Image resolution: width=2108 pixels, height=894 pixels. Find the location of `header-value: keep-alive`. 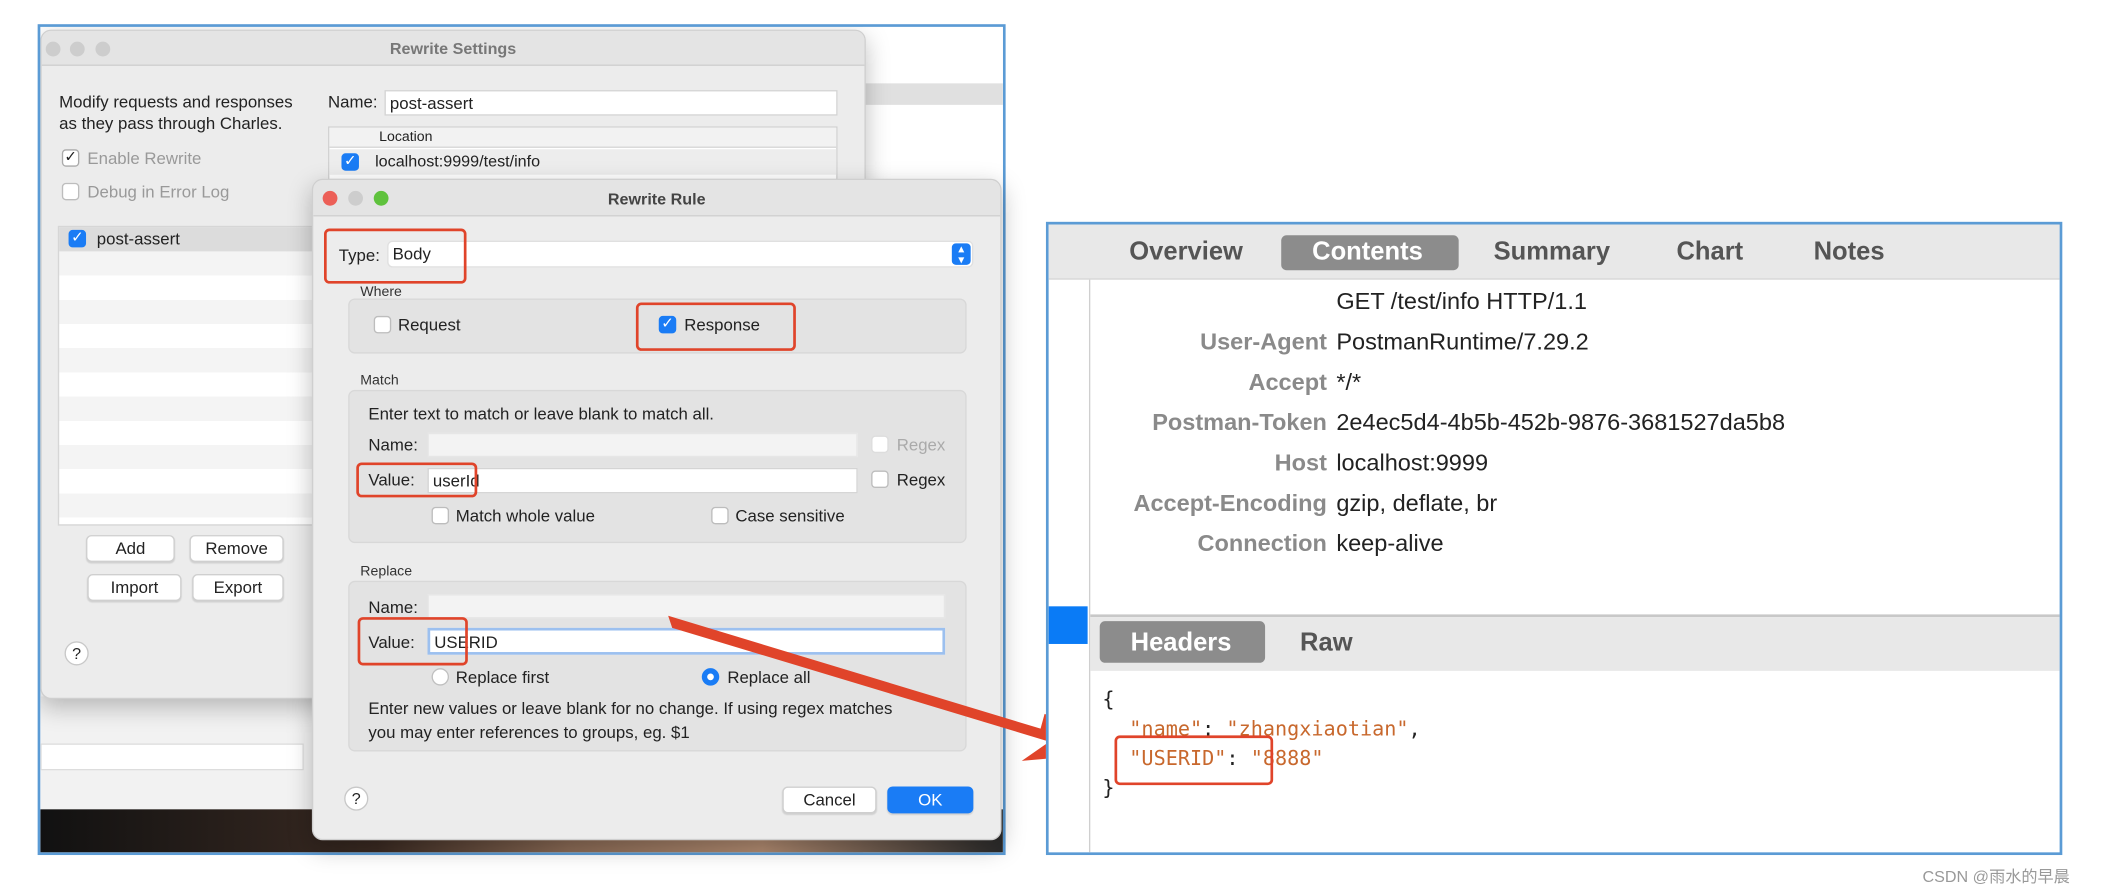

header-value: keep-alive is located at coordinates (1390, 543).